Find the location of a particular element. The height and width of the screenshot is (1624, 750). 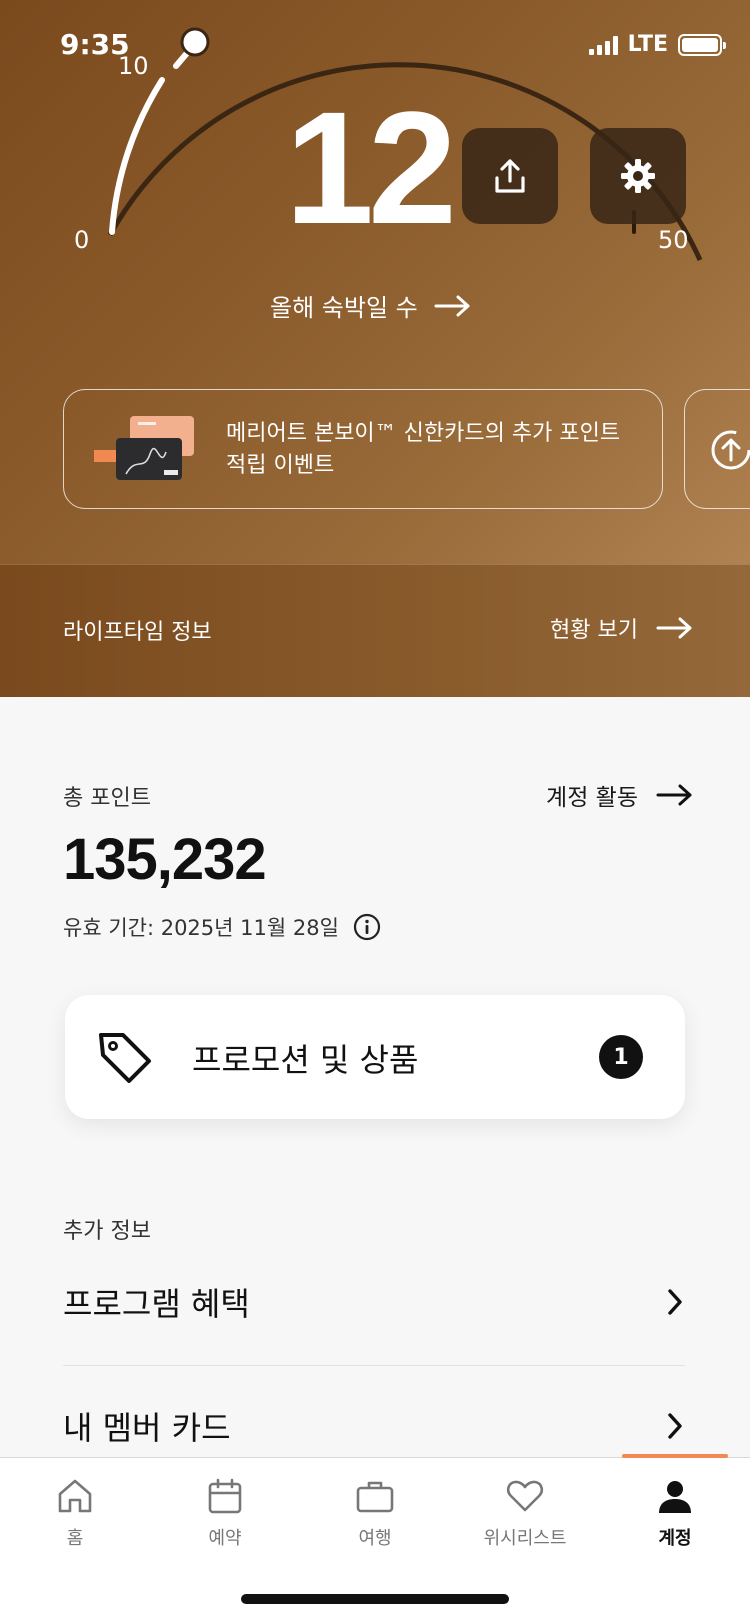

row-divider is located at coordinates (374, 1365).